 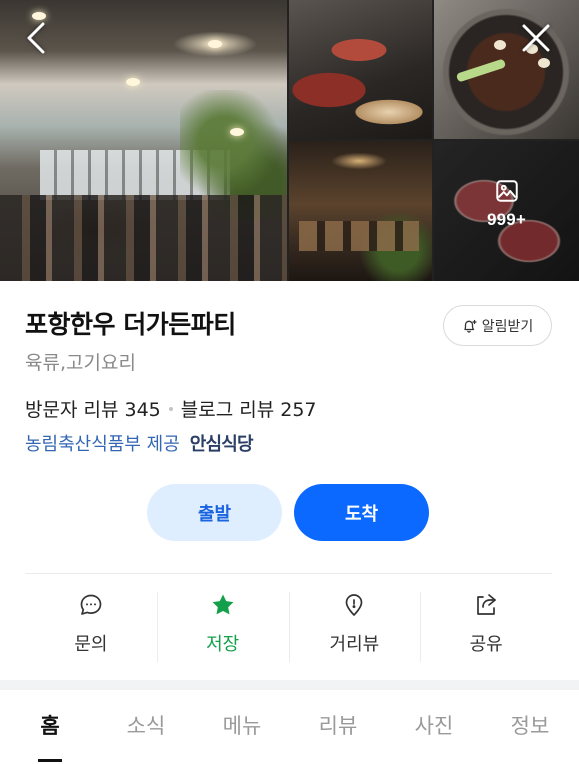 I want to click on star-icon, so click(x=223, y=604).